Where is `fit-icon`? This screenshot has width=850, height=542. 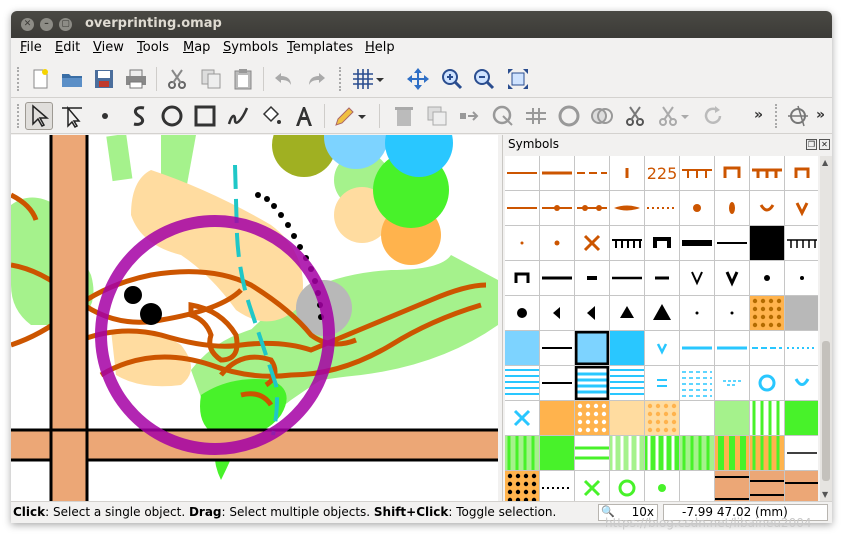 fit-icon is located at coordinates (518, 79).